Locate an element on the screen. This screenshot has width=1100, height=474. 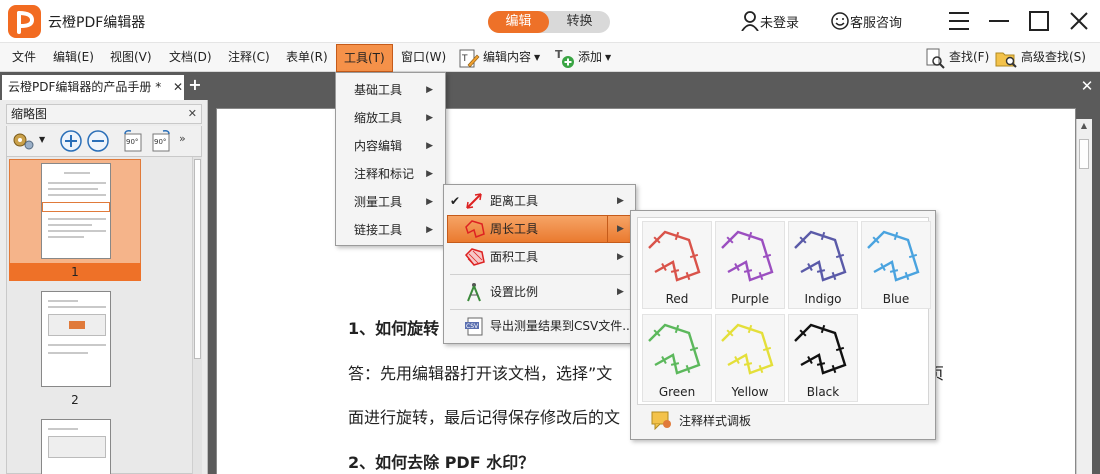
swatch-black: Black is located at coordinates (823, 358).